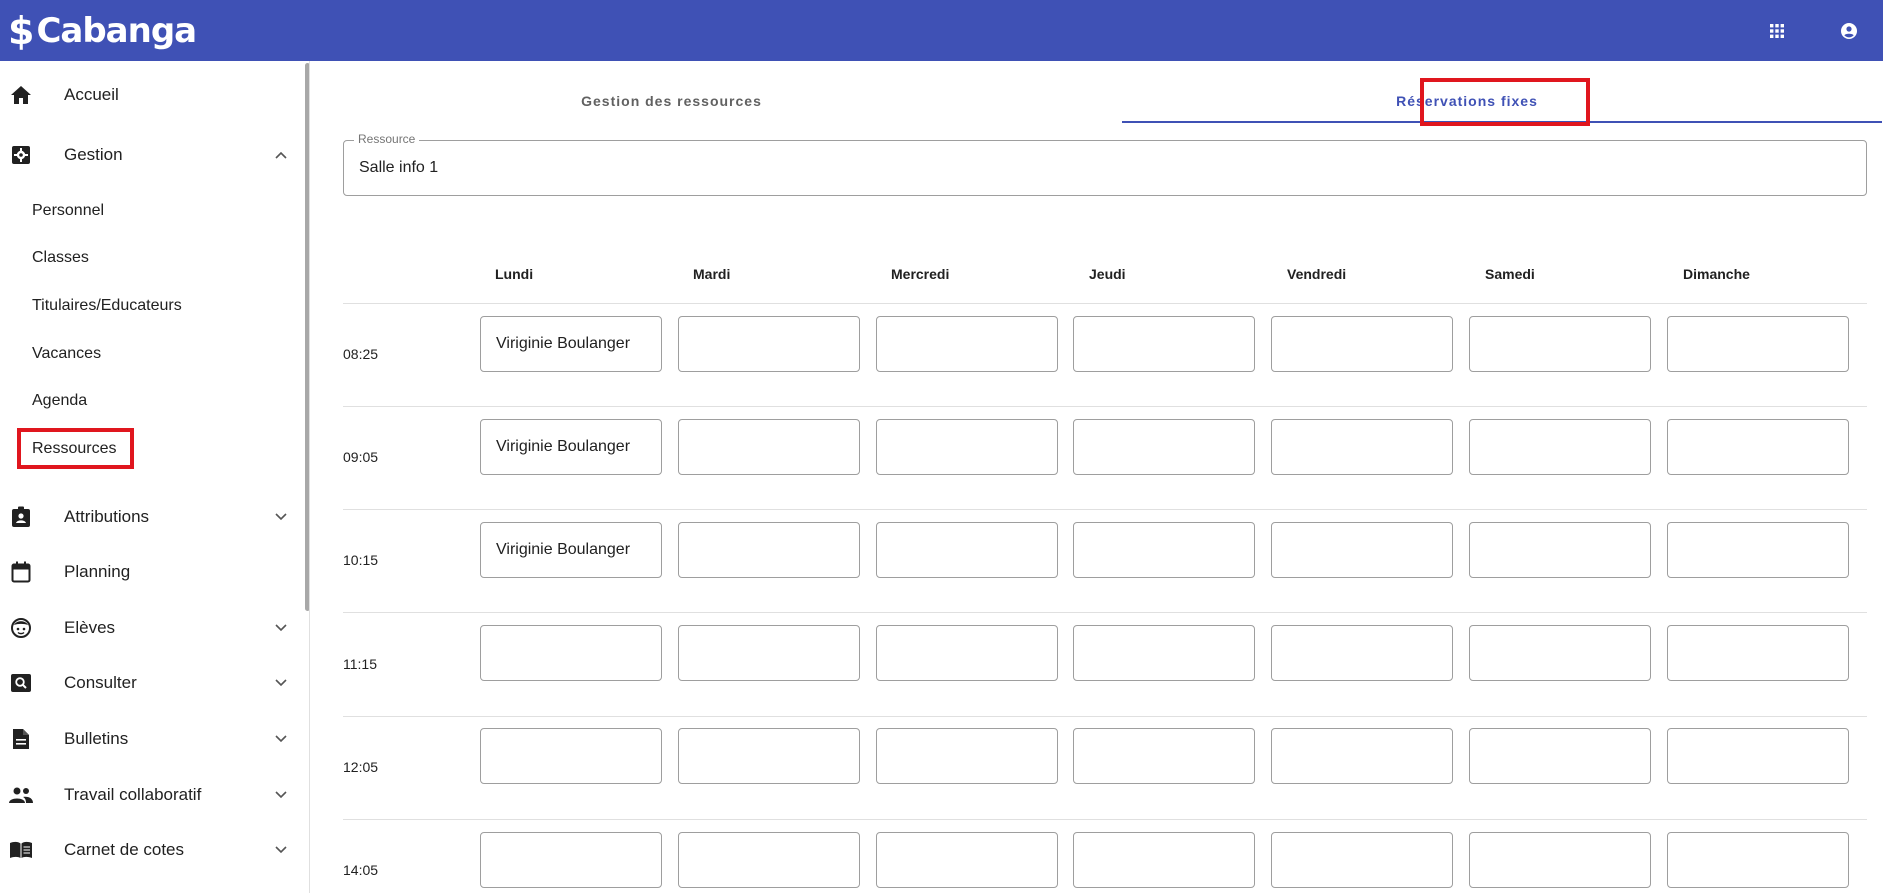  What do you see at coordinates (1560, 653) in the screenshot?
I see `cell-1115-samedi` at bounding box center [1560, 653].